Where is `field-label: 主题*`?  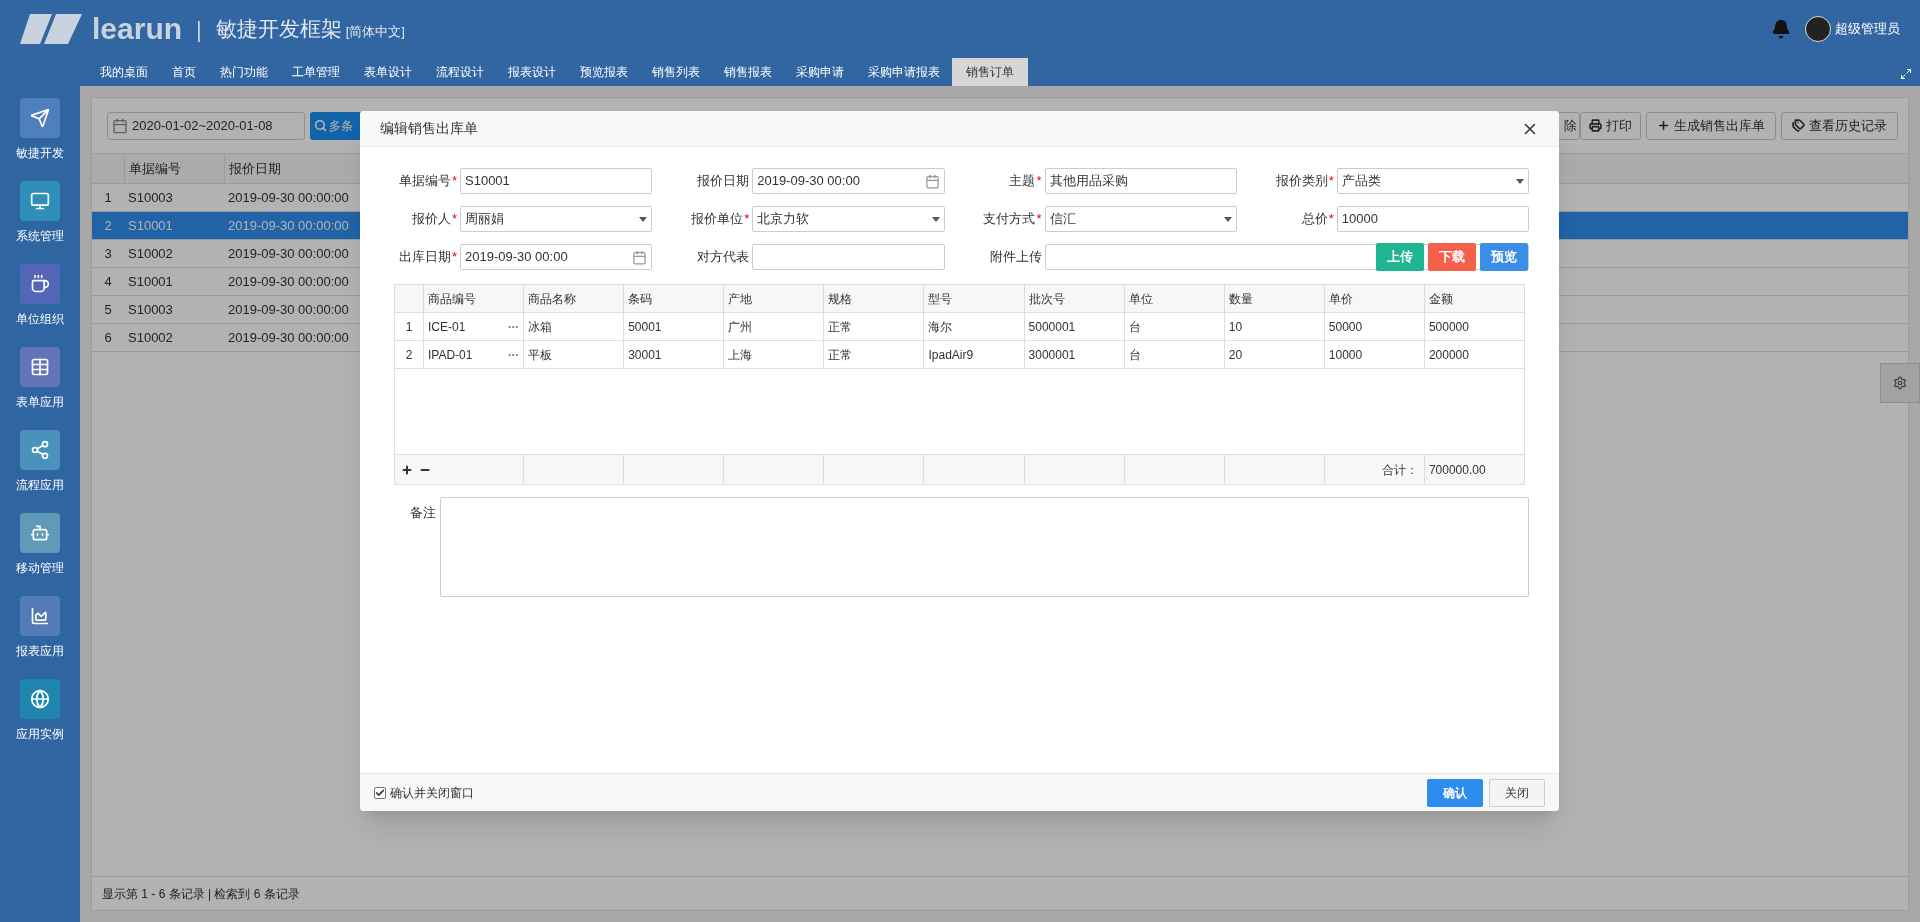
field-label: 主题* is located at coordinates (1025, 181).